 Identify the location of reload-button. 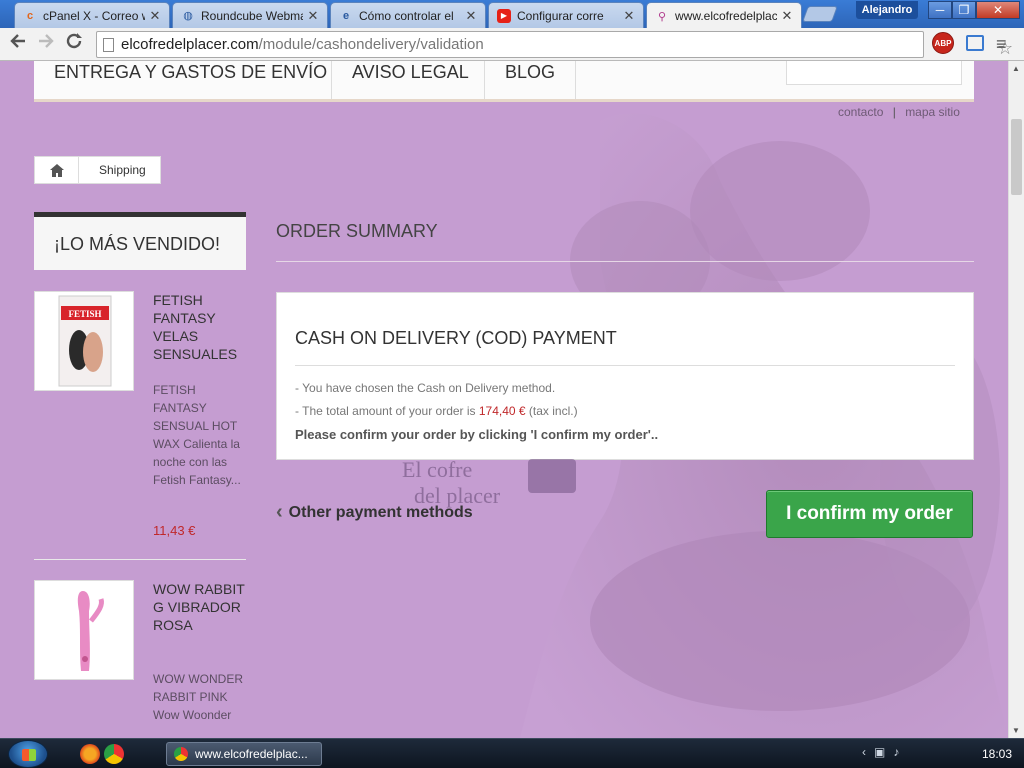
(74, 44).